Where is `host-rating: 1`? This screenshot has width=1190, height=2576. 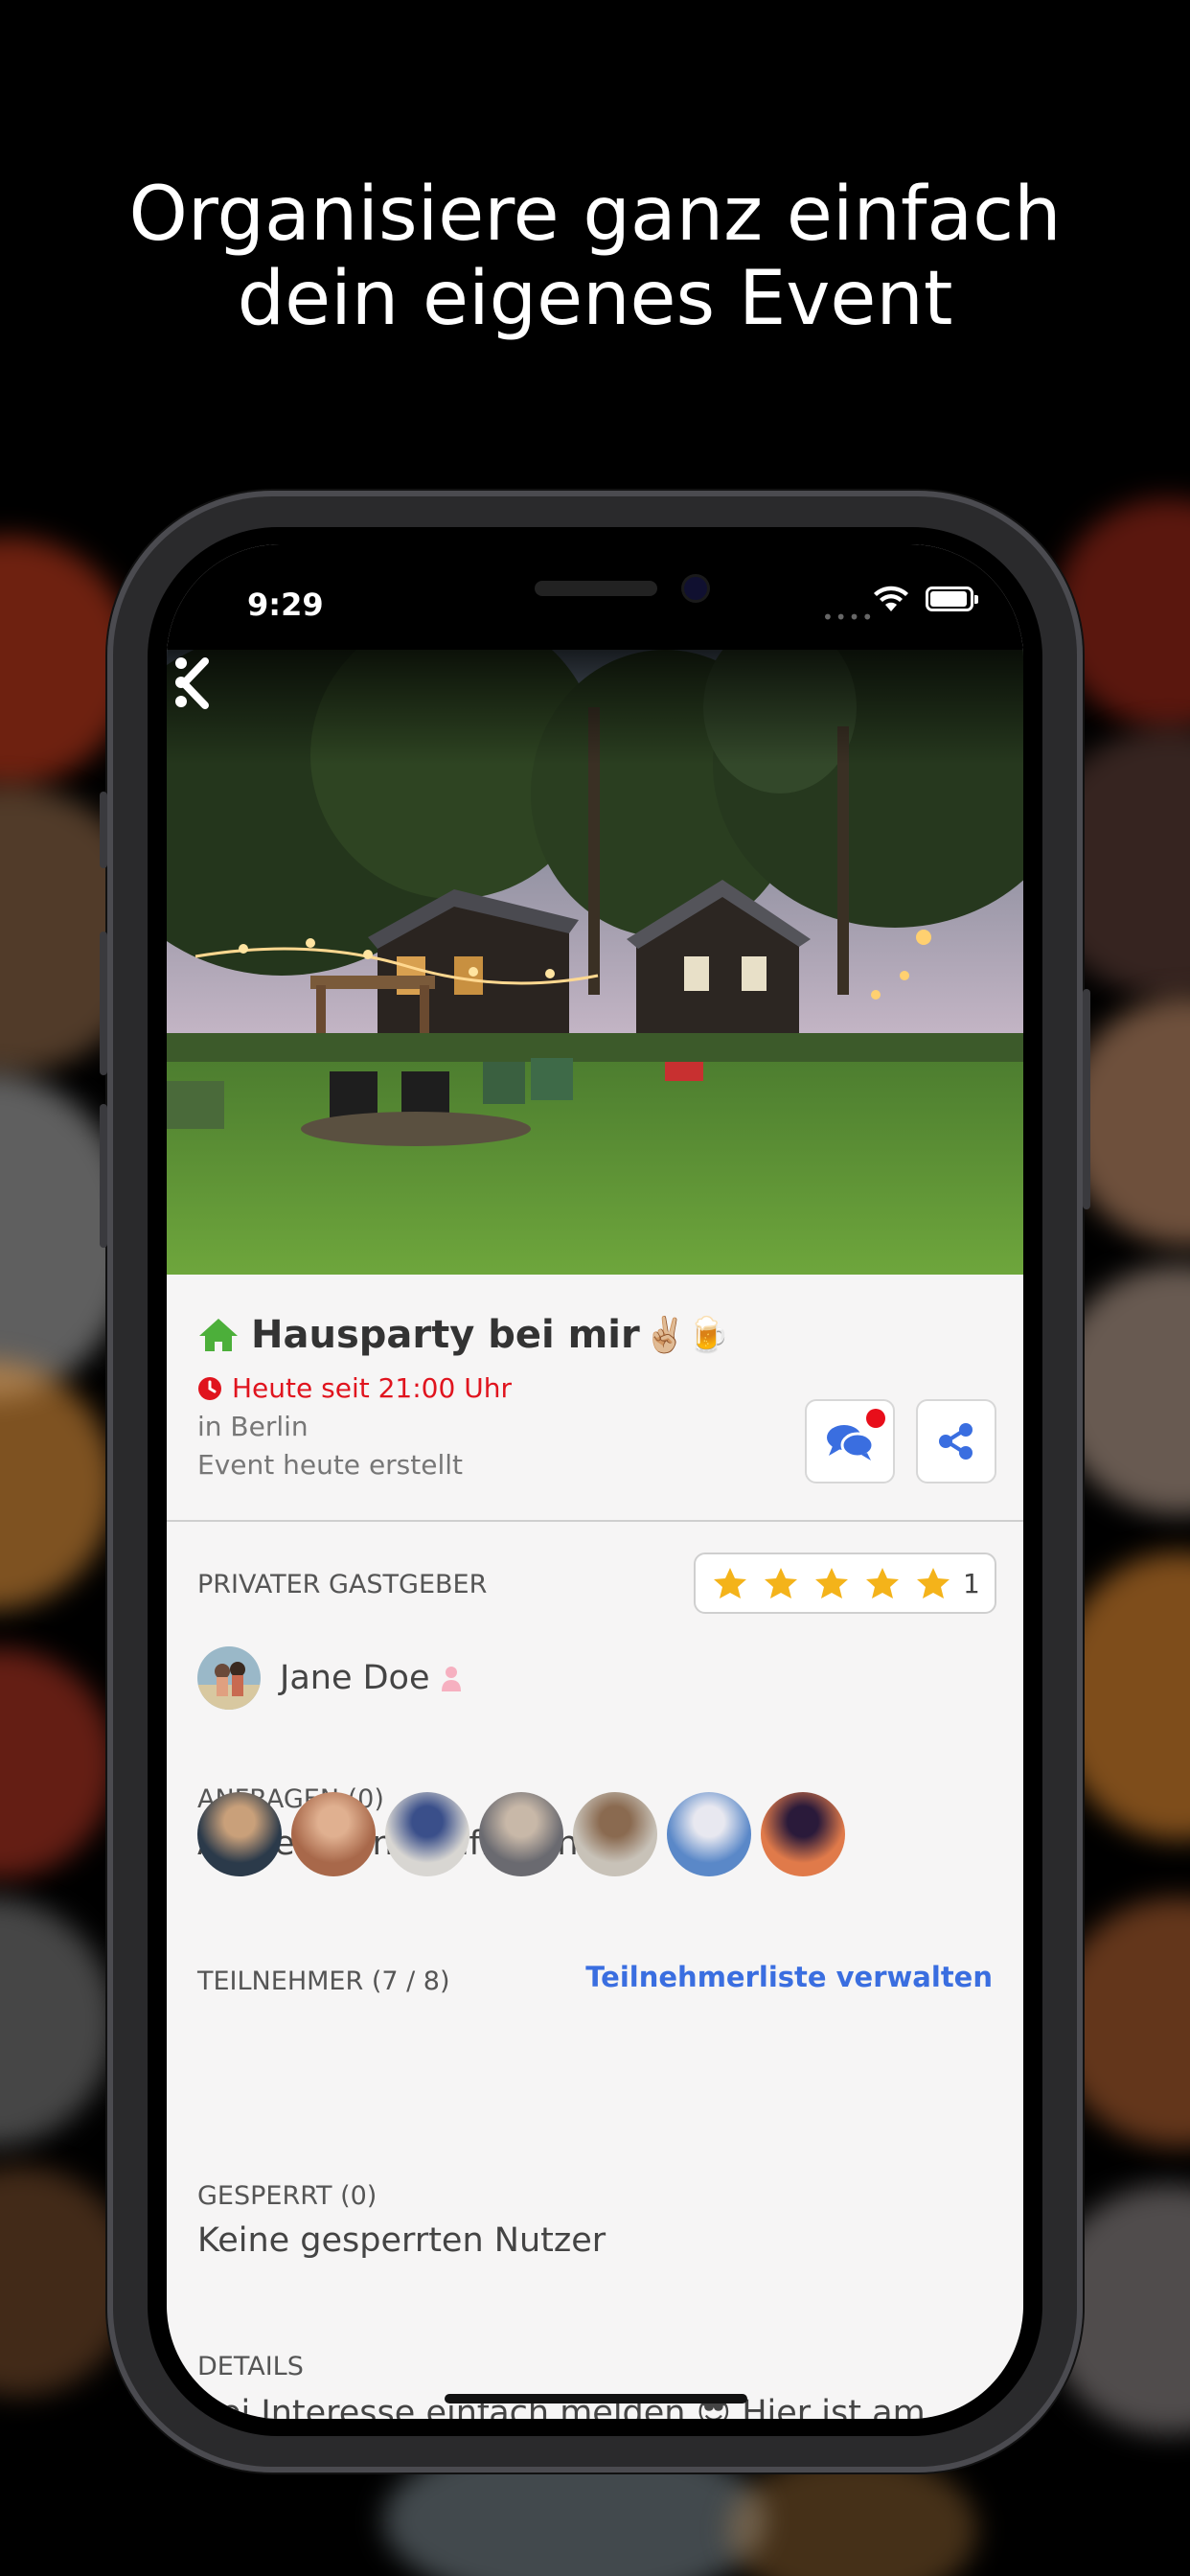 host-rating: 1 is located at coordinates (845, 1583).